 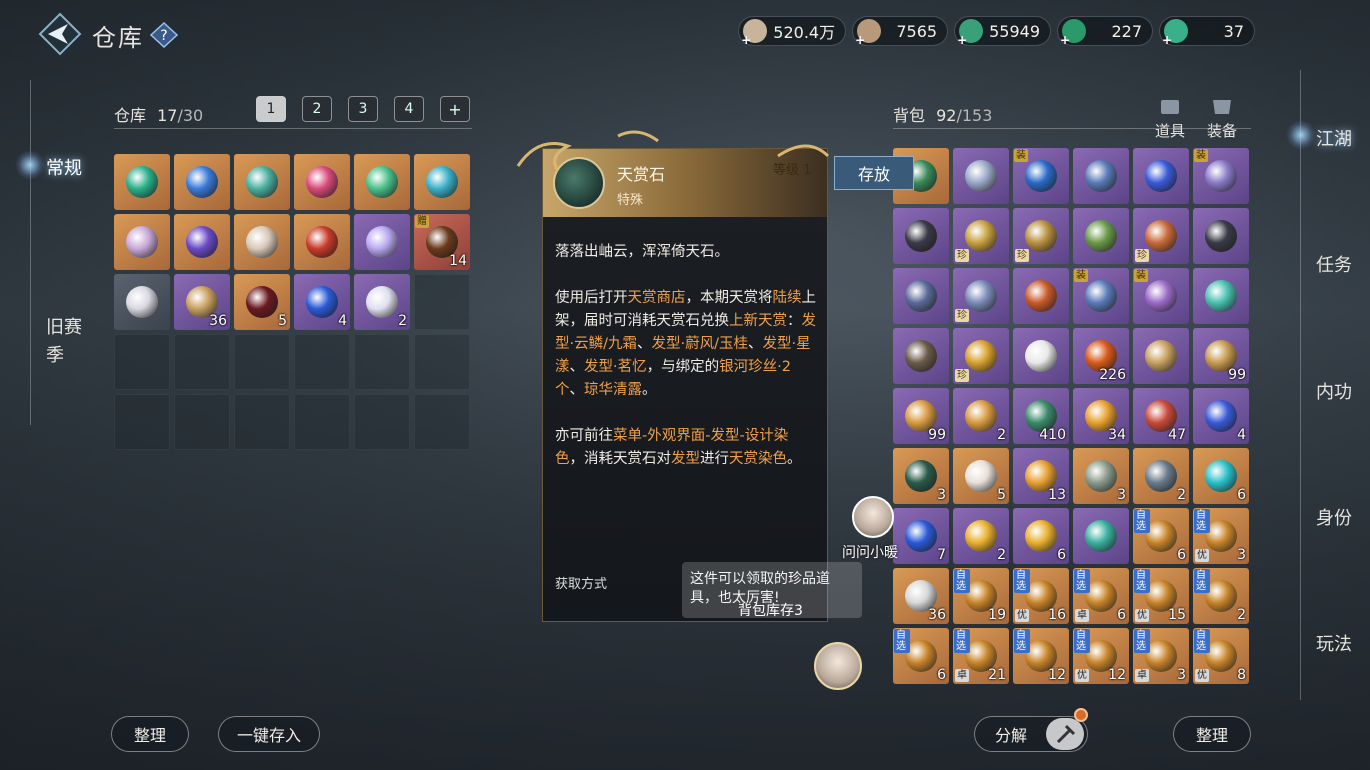 What do you see at coordinates (1221, 536) in the screenshot?
I see `bag-slot: 自选优 3` at bounding box center [1221, 536].